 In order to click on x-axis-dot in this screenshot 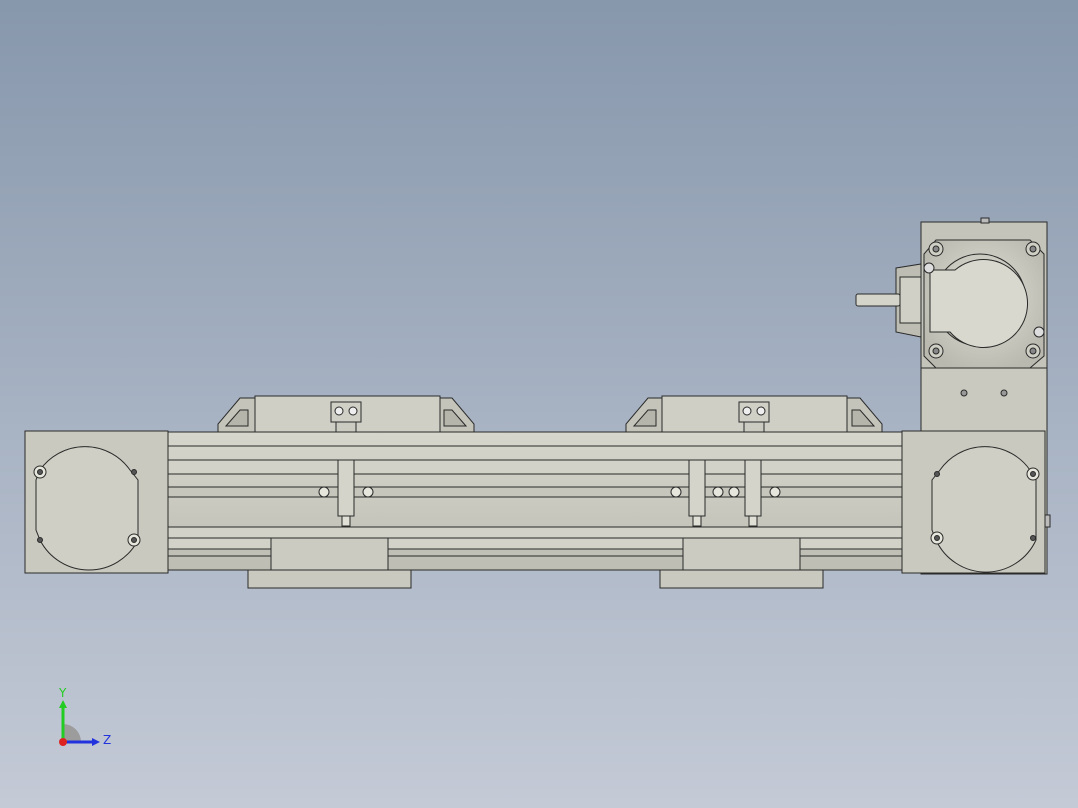, I will do `click(63, 742)`.